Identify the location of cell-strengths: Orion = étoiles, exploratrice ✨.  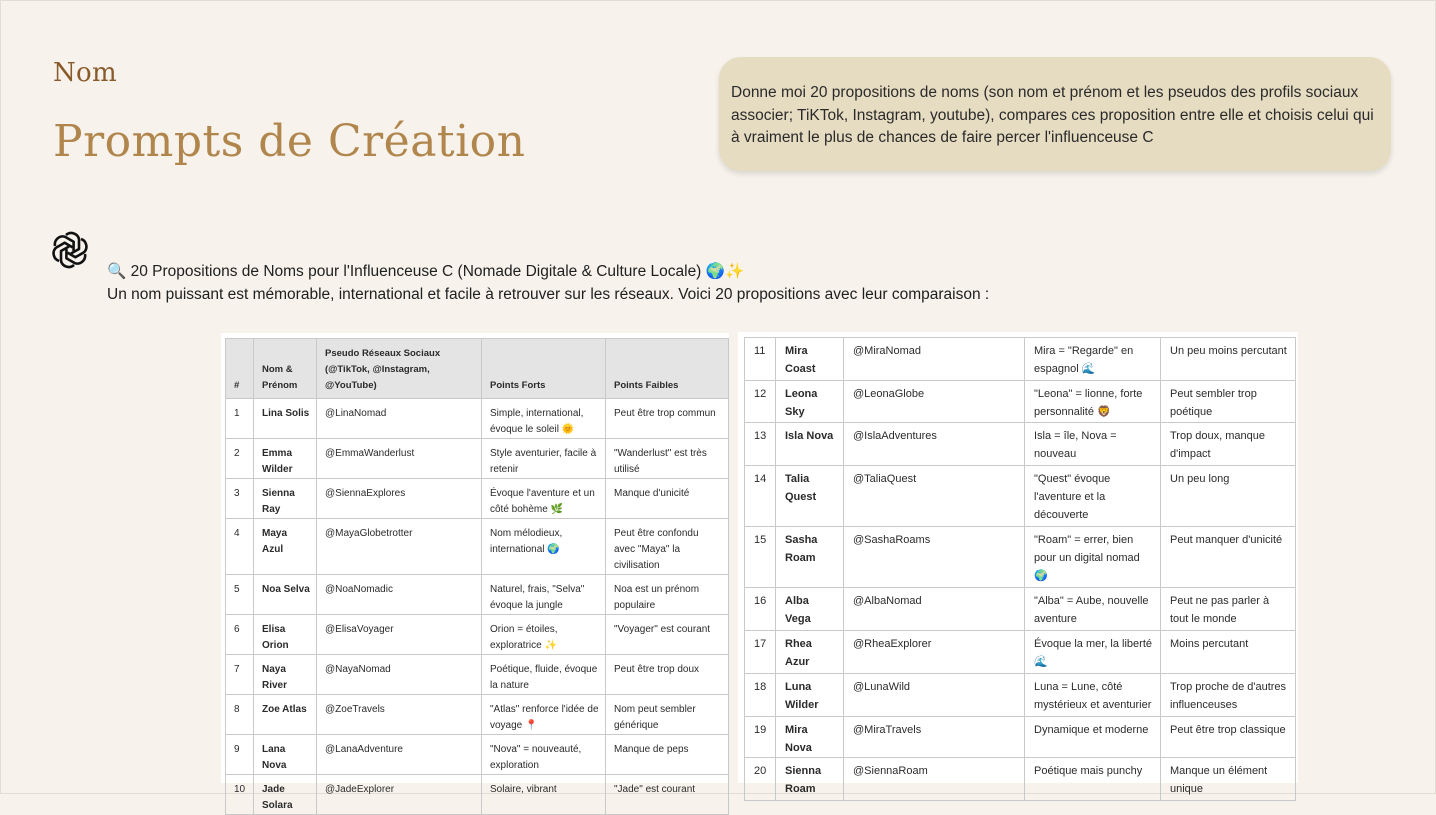
(543, 634).